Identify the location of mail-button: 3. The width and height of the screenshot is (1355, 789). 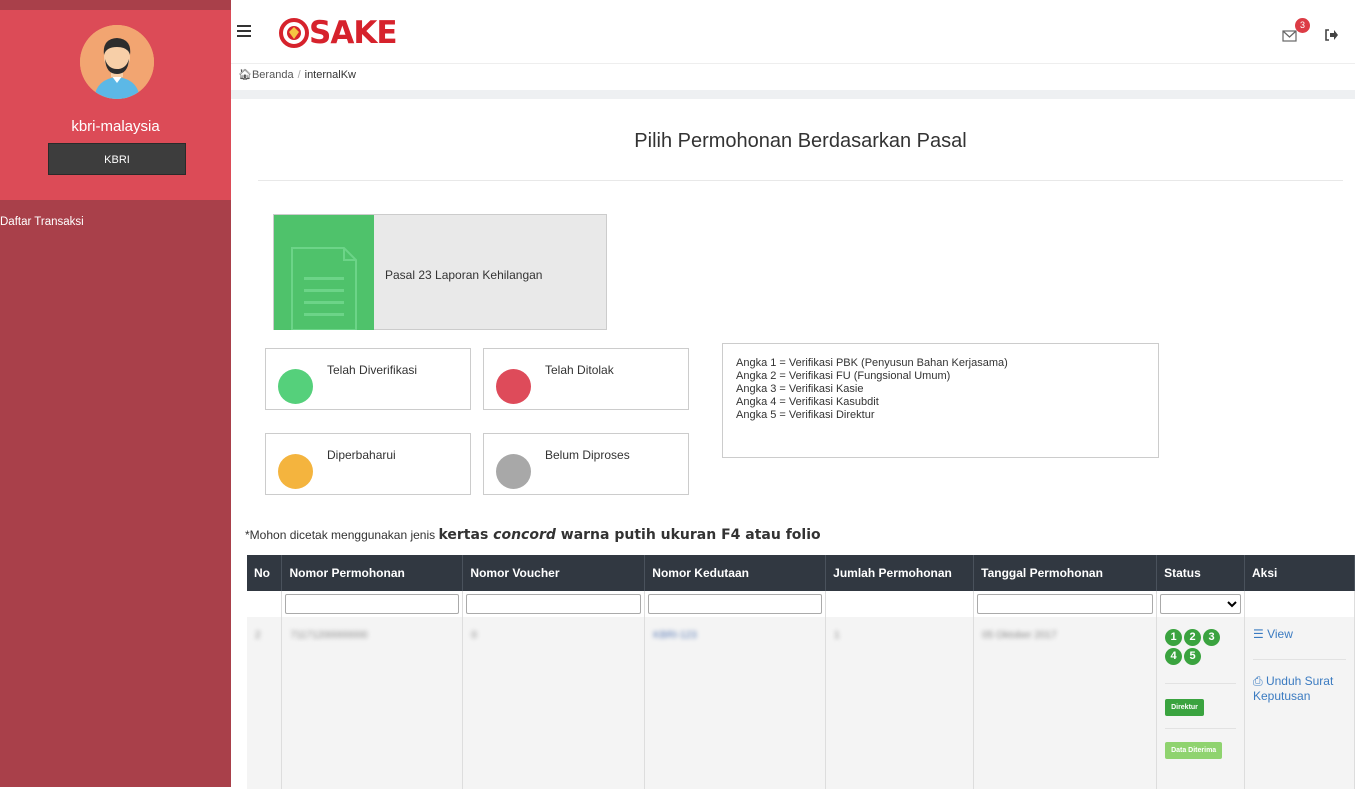
(1296, 31).